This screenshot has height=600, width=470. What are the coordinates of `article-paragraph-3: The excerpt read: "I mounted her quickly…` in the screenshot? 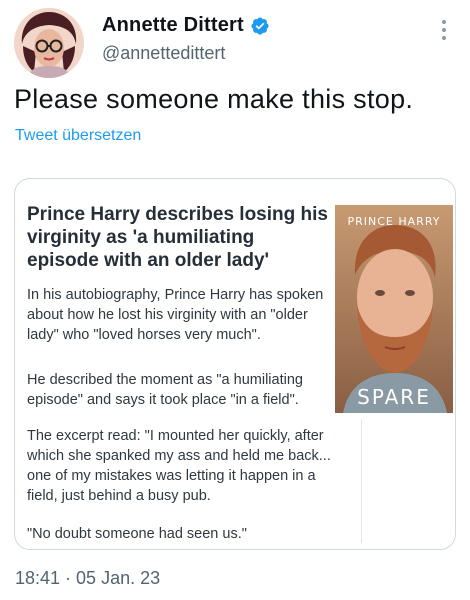 It's located at (179, 466).